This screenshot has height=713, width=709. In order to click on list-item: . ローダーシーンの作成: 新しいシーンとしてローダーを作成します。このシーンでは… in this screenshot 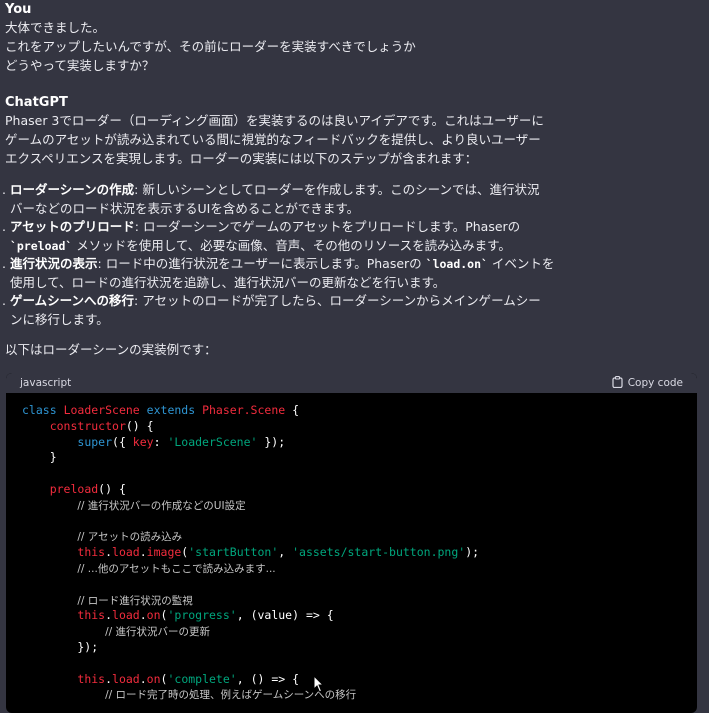, I will do `click(271, 199)`.